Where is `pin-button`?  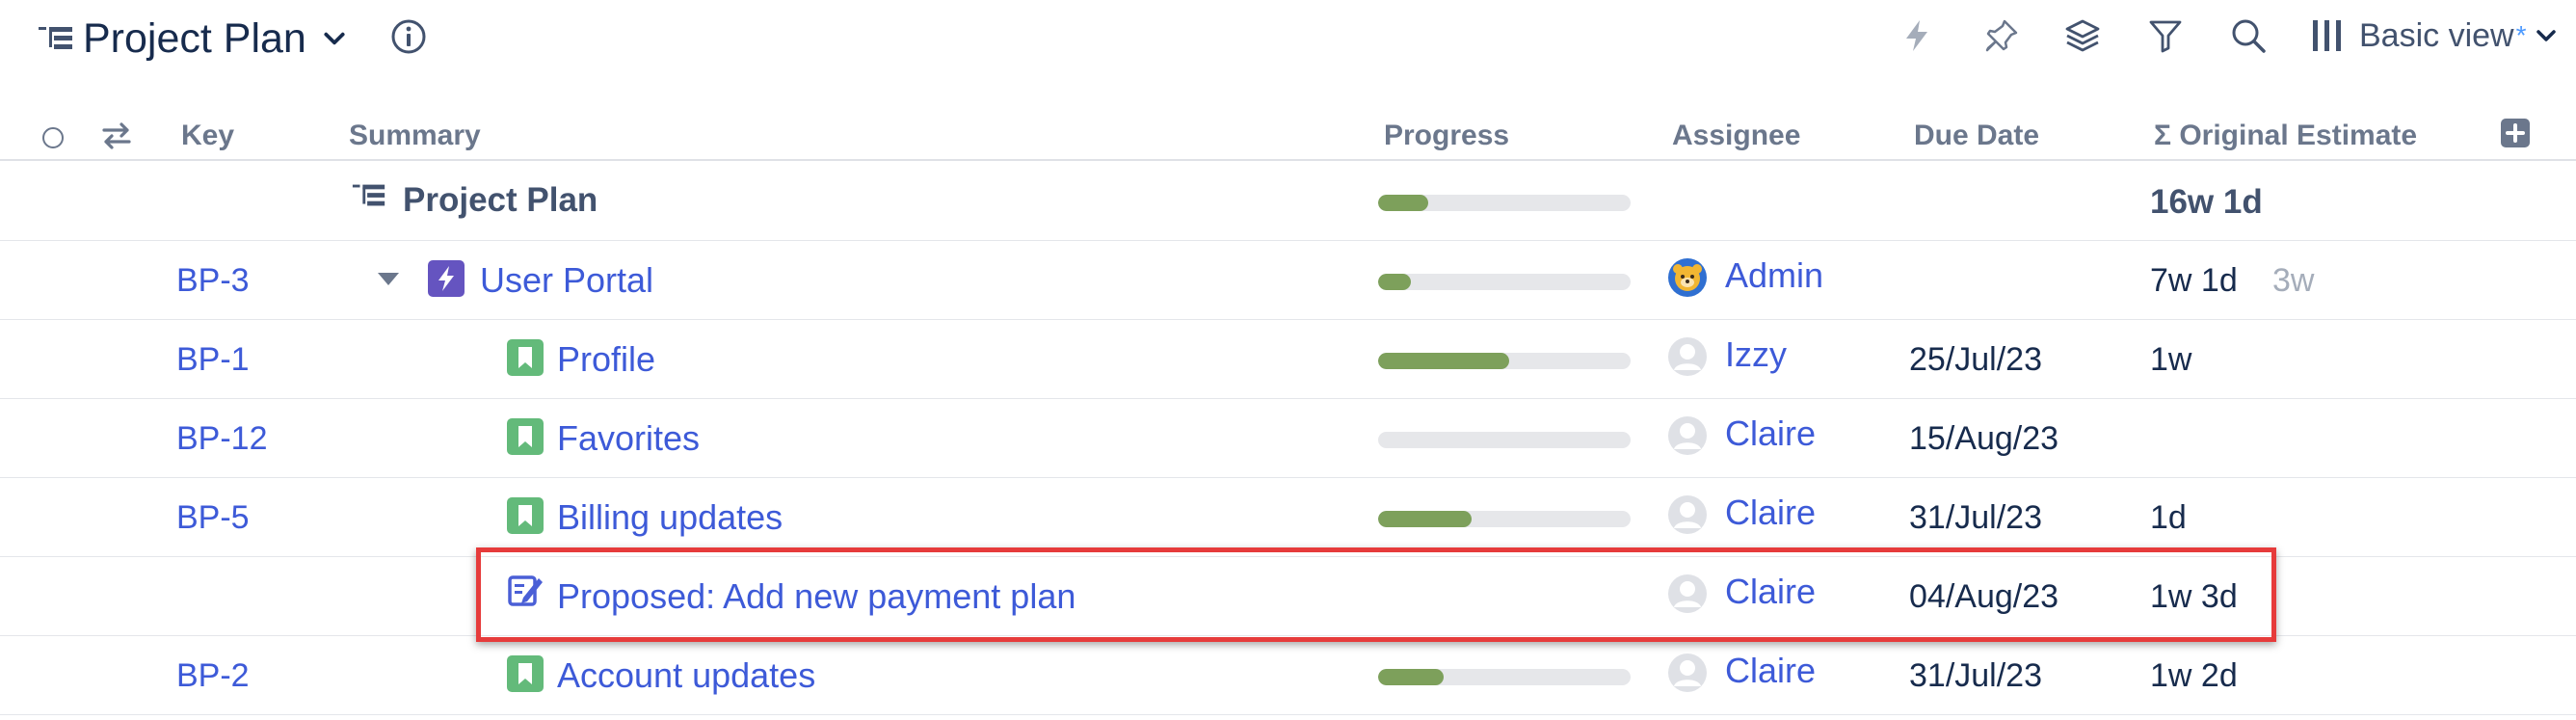
pin-button is located at coordinates (2002, 36).